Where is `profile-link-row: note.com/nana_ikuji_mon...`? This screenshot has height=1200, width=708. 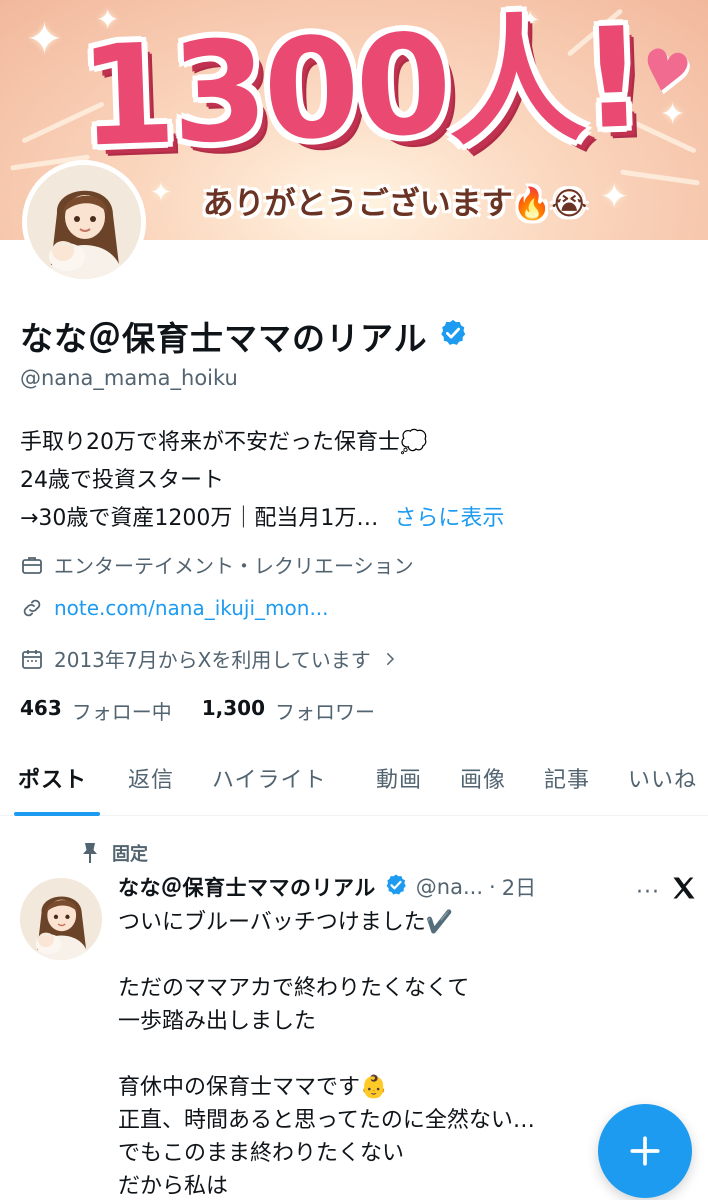 profile-link-row: note.com/nana_ikuji_mon... is located at coordinates (174, 608).